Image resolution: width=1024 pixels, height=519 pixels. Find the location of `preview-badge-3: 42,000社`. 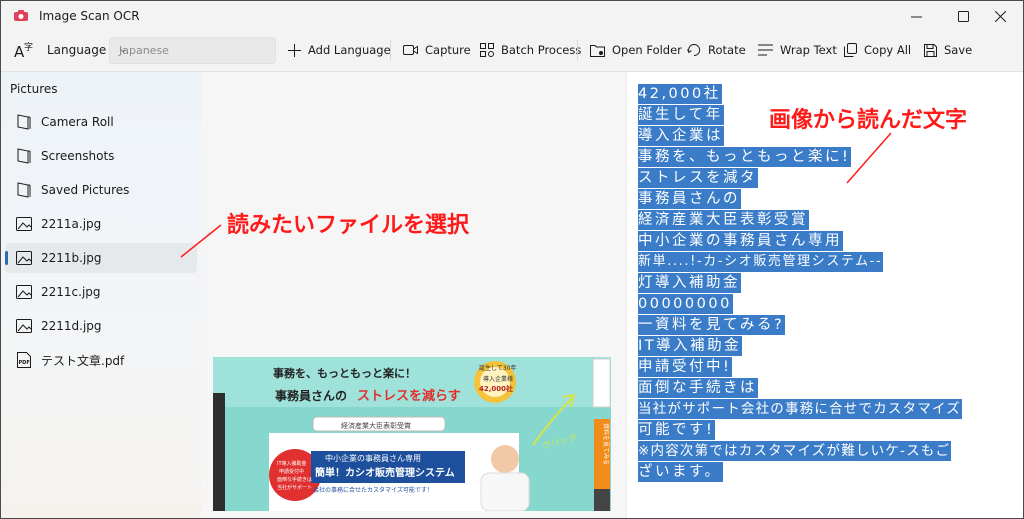

preview-badge-3: 42,000社 is located at coordinates (496, 388).